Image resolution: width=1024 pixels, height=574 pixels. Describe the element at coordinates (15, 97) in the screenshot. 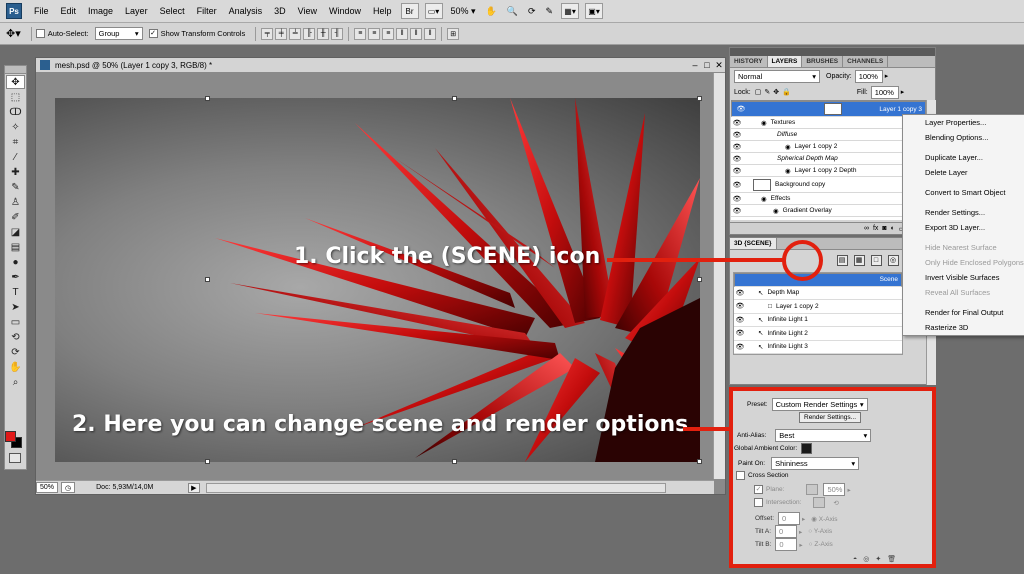

I see `marquee-tool-icon: ⬚` at that location.